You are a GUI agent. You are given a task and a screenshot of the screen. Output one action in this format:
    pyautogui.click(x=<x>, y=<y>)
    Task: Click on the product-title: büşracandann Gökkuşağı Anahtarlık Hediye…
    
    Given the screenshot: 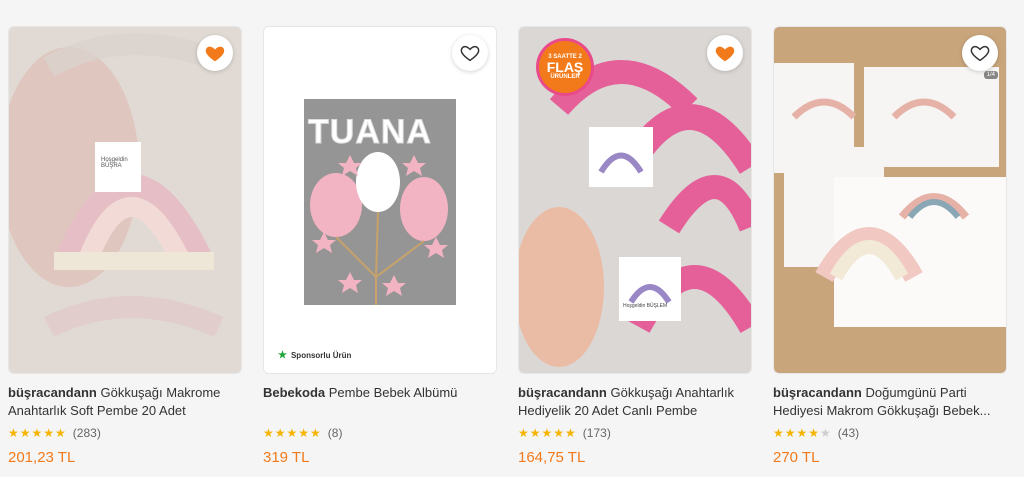 What is the action you would take?
    pyautogui.click(x=634, y=402)
    